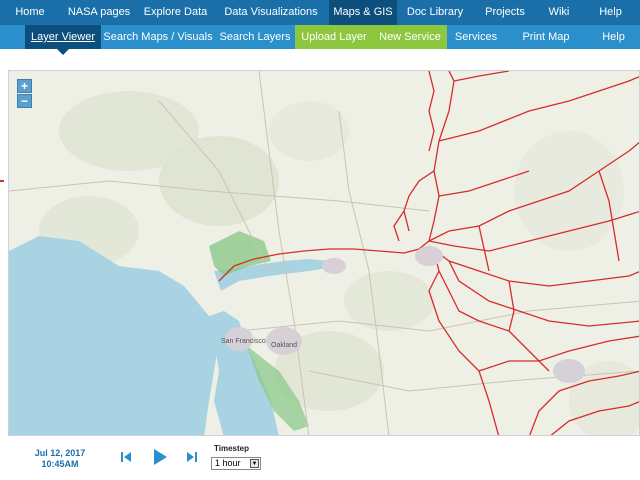 This screenshot has width=640, height=480. I want to click on label-san-francisco: San Francisco, so click(243, 341).